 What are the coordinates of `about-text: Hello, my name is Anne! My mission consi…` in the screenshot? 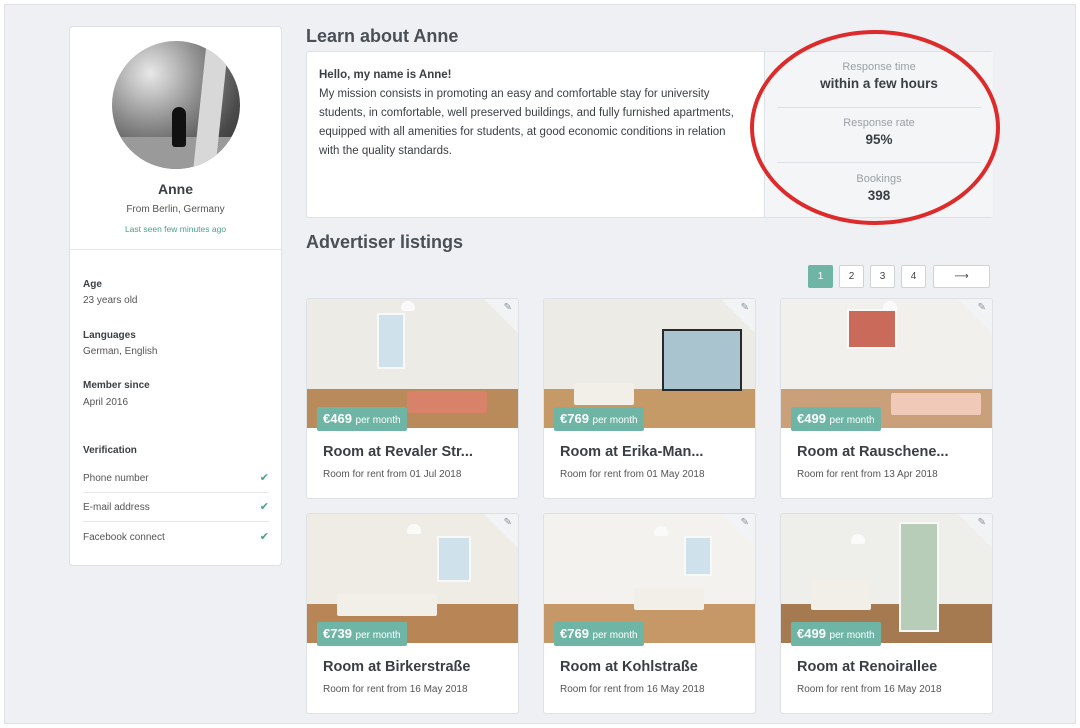 It's located at (534, 113).